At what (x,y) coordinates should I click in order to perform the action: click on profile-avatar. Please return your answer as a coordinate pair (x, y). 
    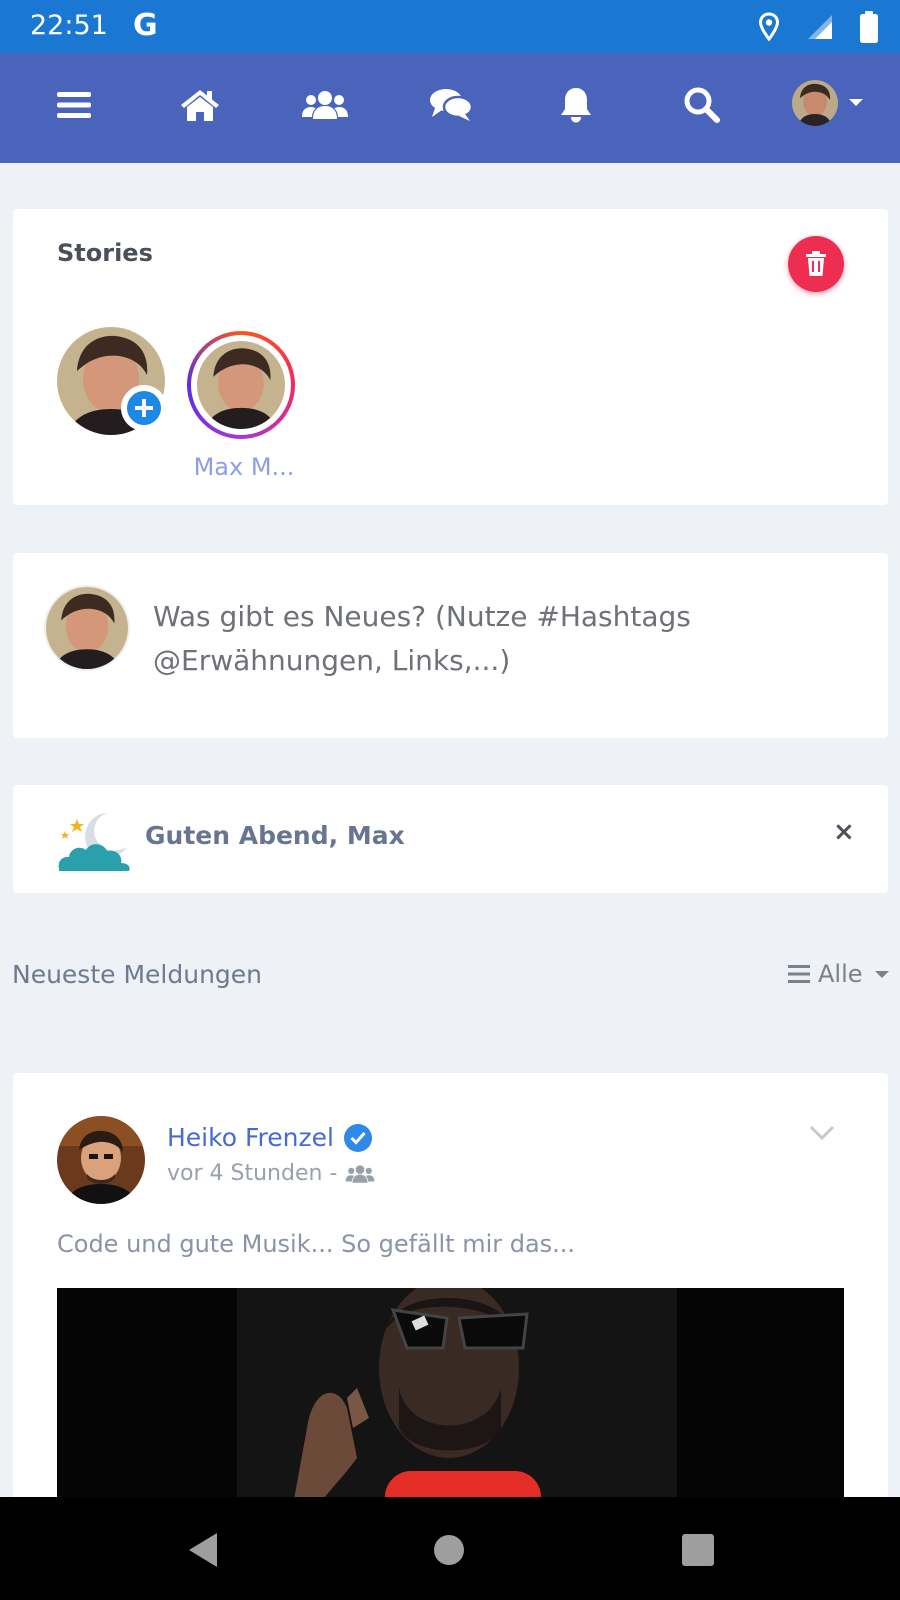
    Looking at the image, I should click on (815, 103).